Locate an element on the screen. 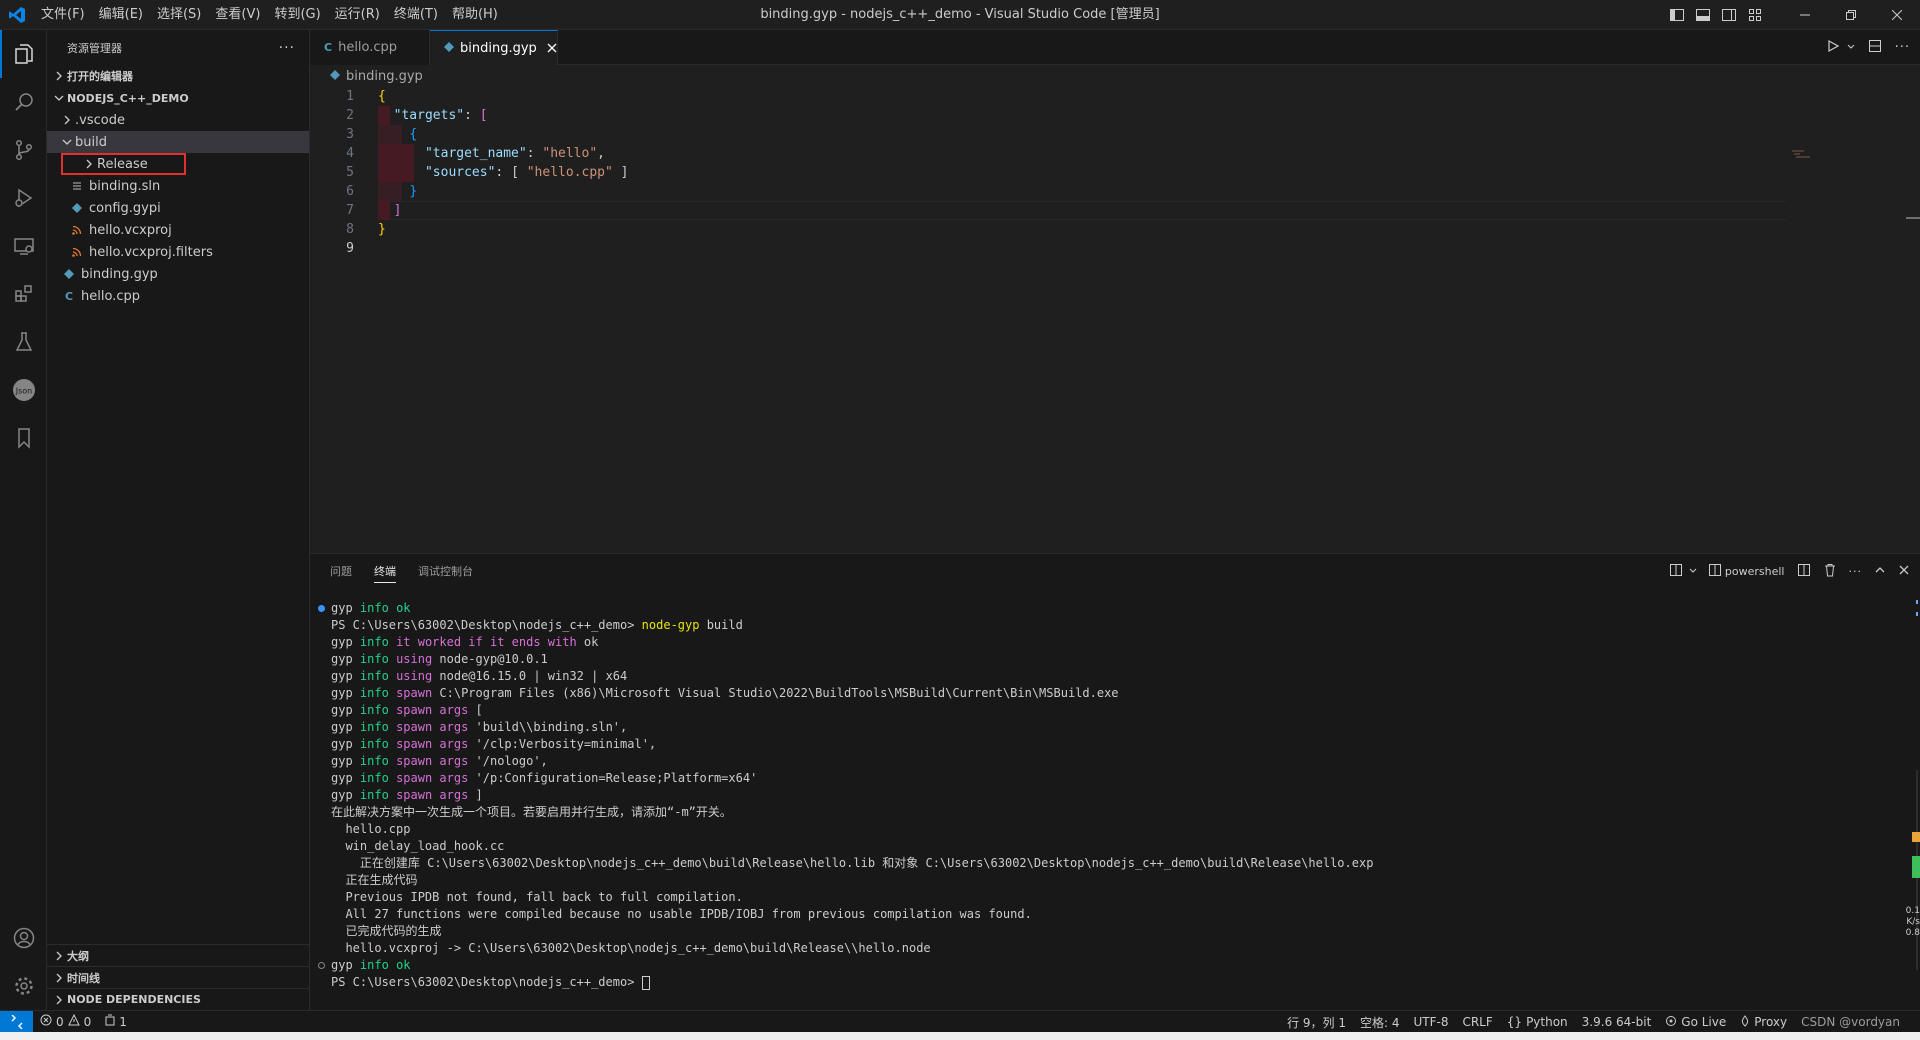 The width and height of the screenshot is (1920, 1040). tree-item-binding-sln: binding.sln is located at coordinates (178, 186).